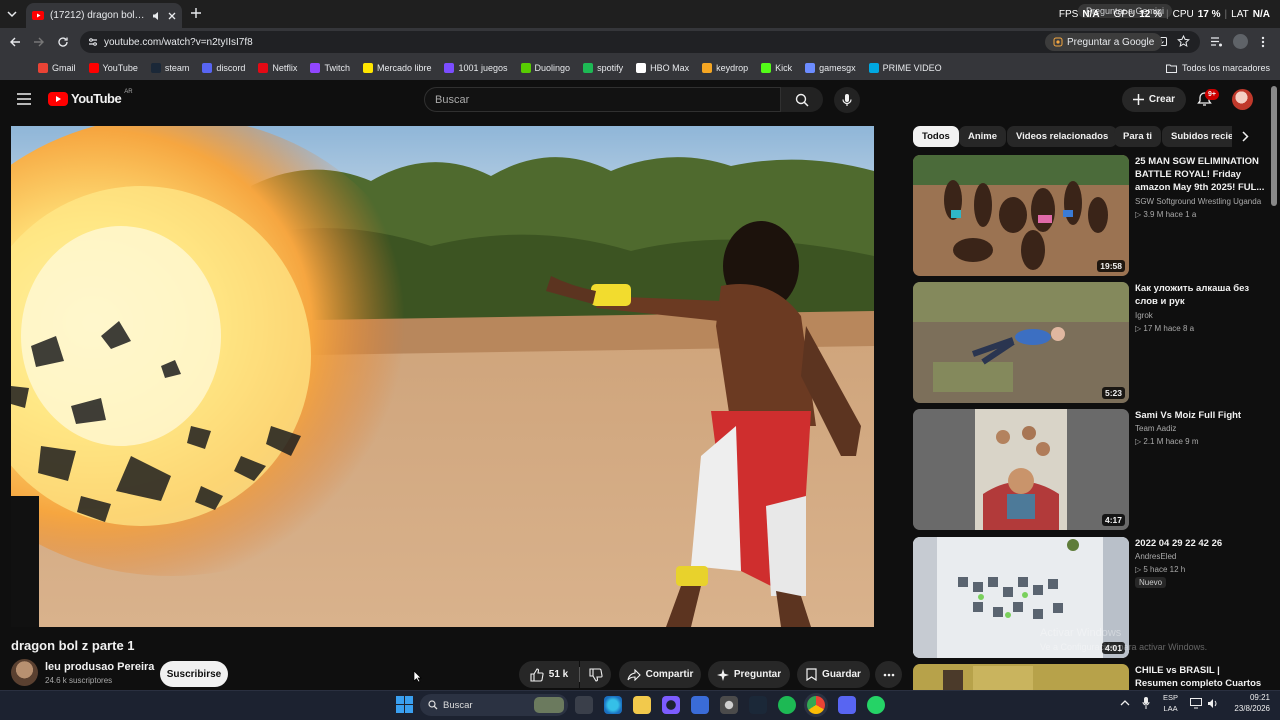  I want to click on chip-recently-uploaded: Subidos recie, so click(1197, 136).